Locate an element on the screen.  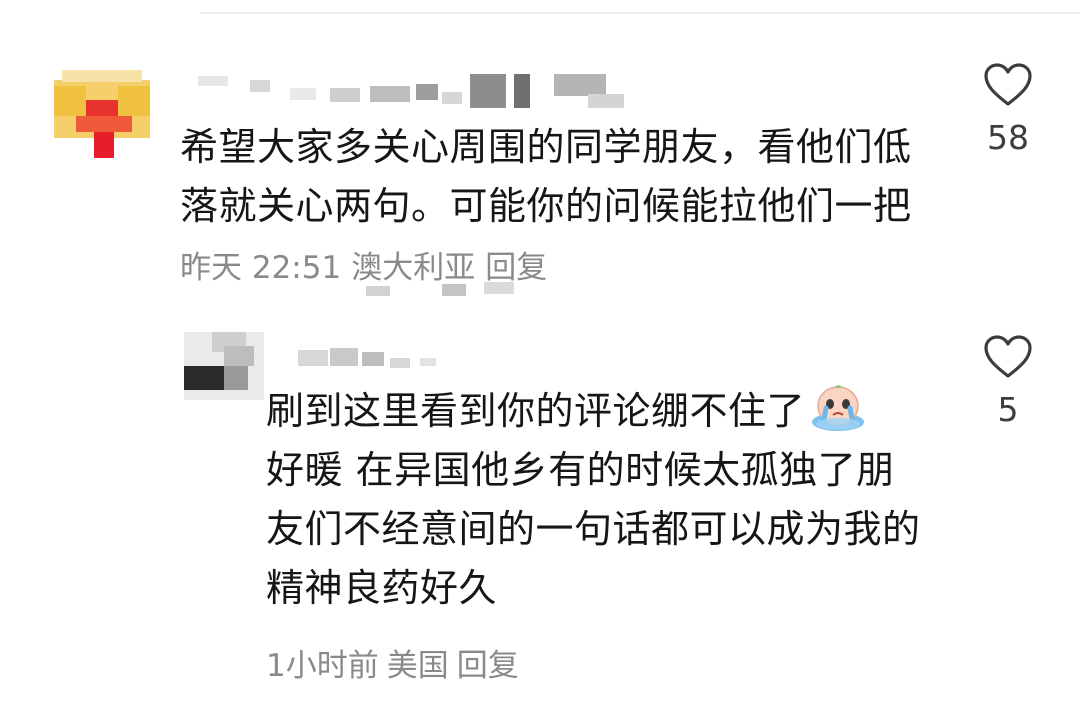
reply-avatar is located at coordinates (224, 366).